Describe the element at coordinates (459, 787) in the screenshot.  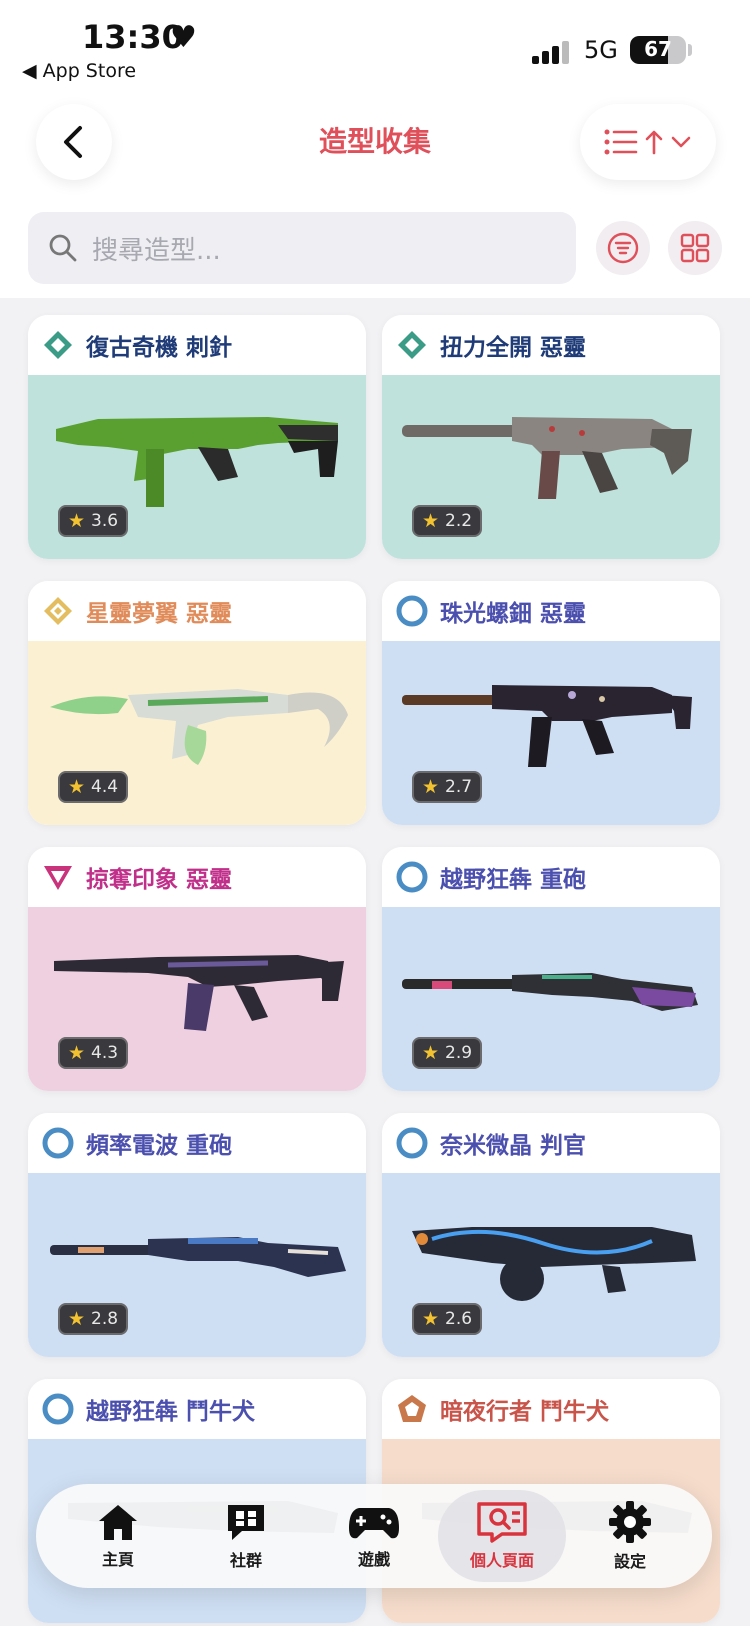
I see `rating-value: 2.7` at that location.